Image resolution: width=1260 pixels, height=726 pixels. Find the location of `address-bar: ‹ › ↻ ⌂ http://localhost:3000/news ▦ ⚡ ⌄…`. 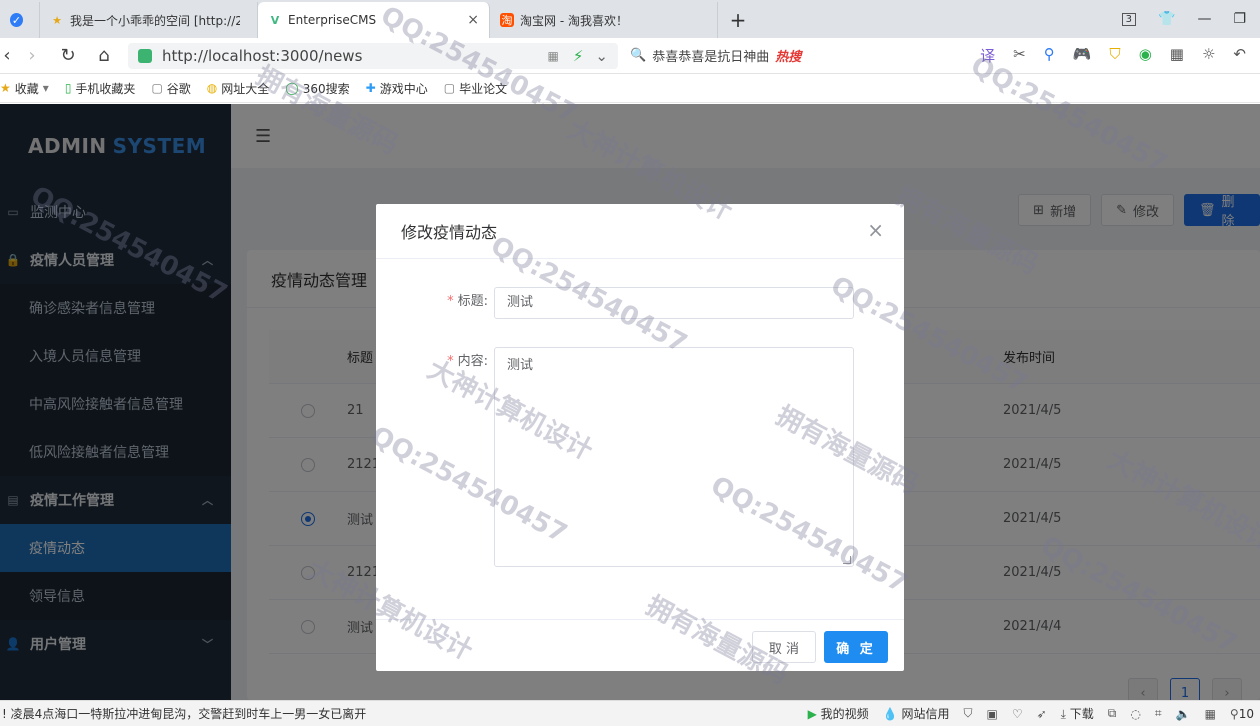

address-bar: ‹ › ↻ ⌂ http://localhost:3000/news ▦ ⚡ ⌄… is located at coordinates (630, 56).